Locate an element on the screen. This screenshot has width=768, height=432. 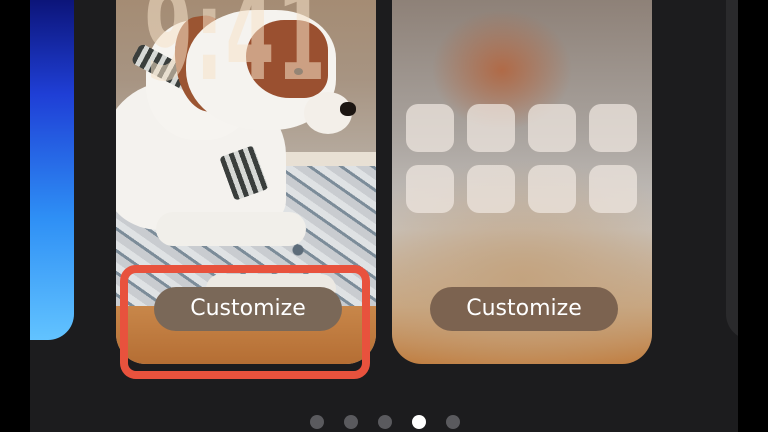
next-wallpaper-preview is located at coordinates (732, 170).